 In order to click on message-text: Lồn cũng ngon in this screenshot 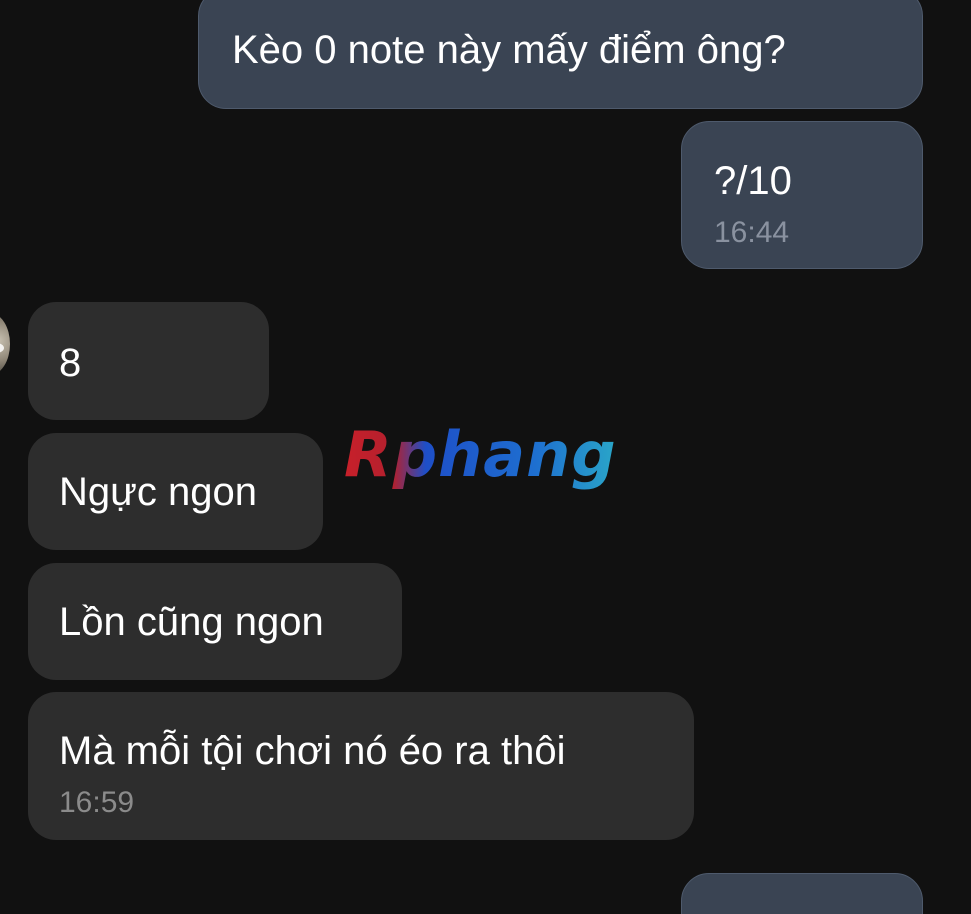, I will do `click(191, 622)`.